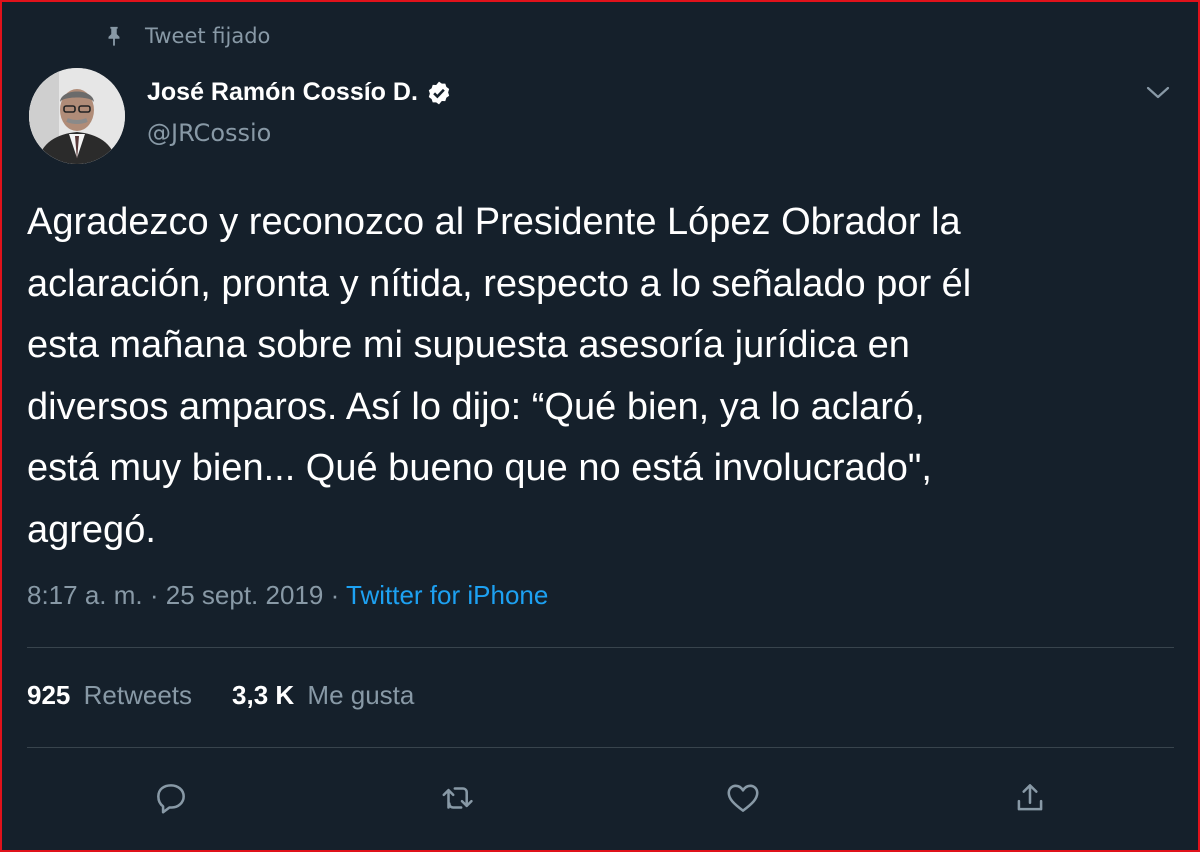  What do you see at coordinates (85, 595) in the screenshot?
I see `tweet-time: 8:17 a. m.` at bounding box center [85, 595].